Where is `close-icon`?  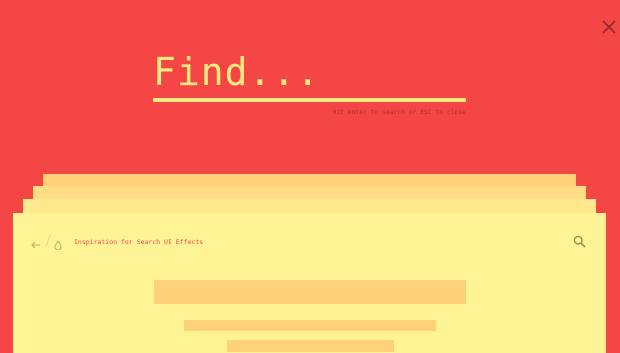 close-icon is located at coordinates (609, 27).